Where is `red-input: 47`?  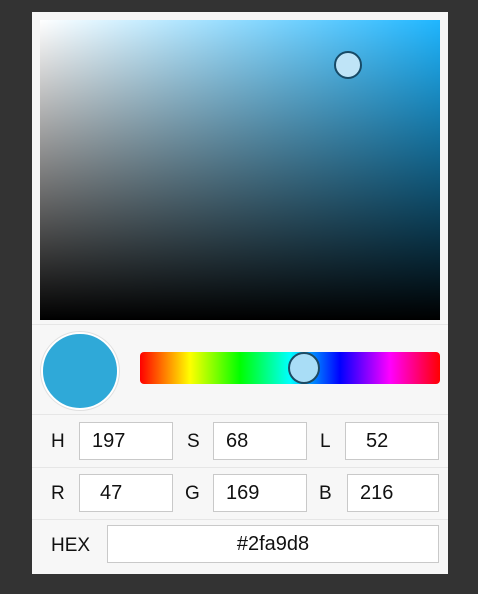
red-input: 47 is located at coordinates (126, 493).